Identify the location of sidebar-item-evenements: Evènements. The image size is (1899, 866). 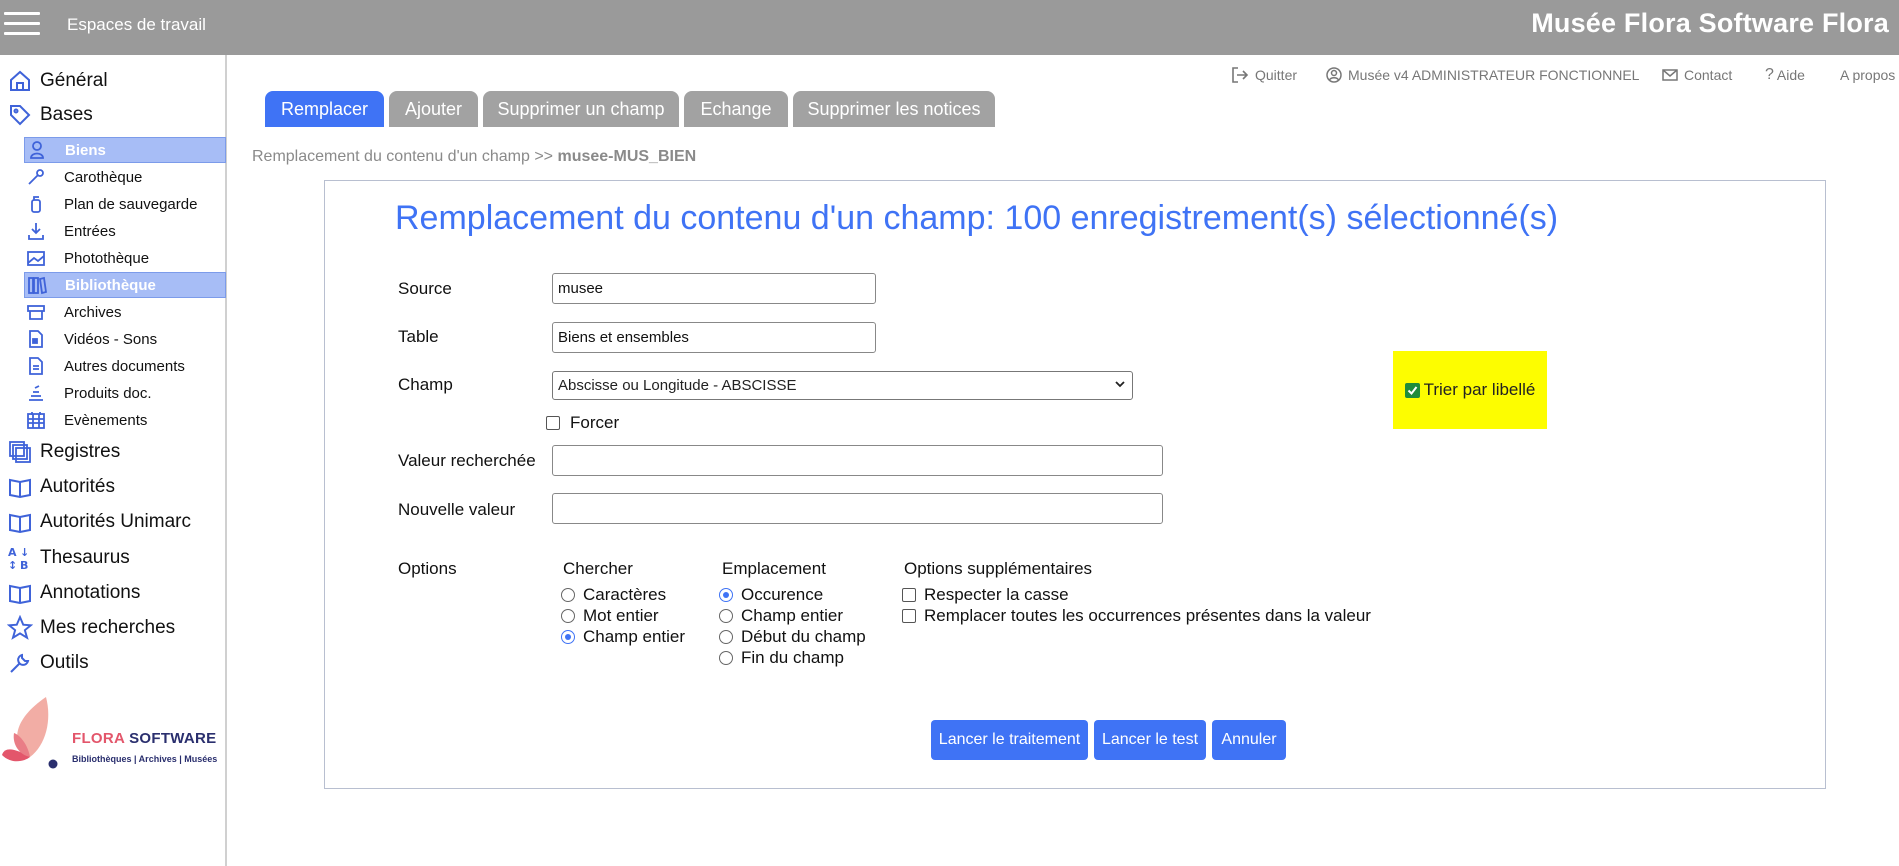
(125, 420).